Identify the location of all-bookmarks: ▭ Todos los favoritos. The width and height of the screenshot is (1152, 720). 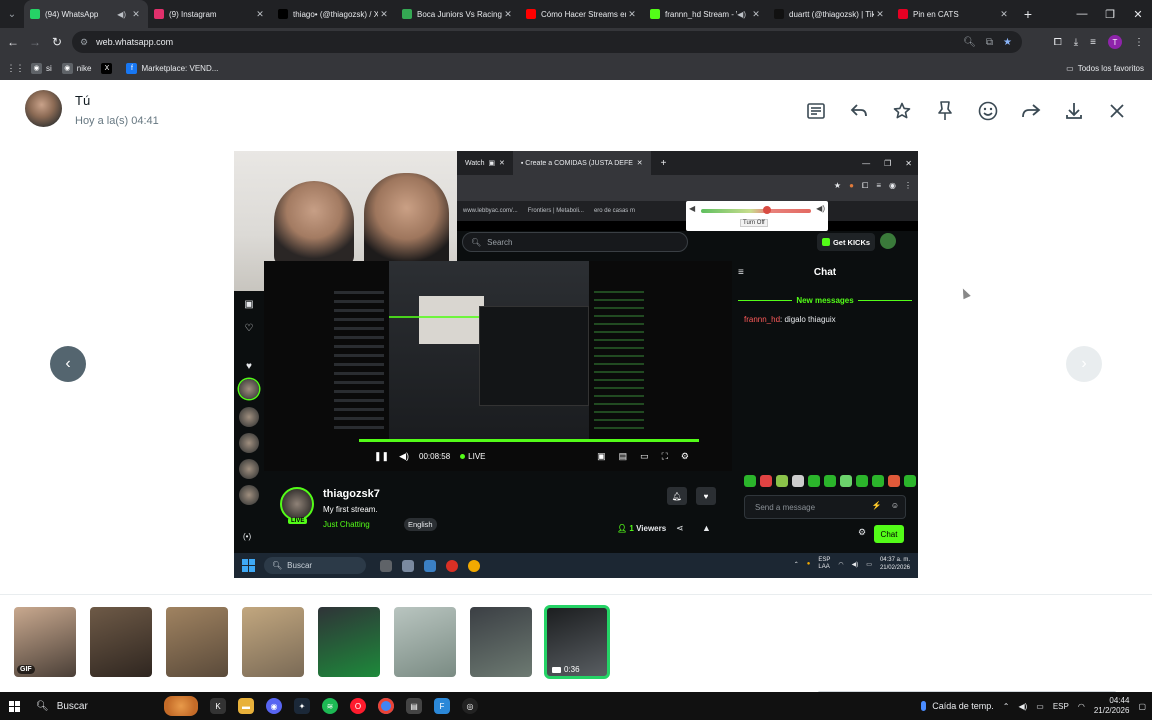
(1105, 68).